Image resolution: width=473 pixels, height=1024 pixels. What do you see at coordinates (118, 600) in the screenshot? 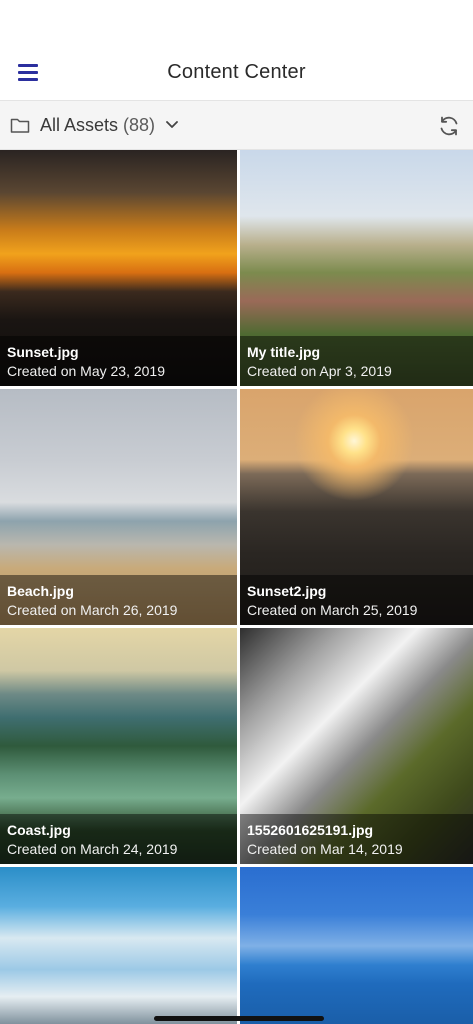
I see `asset-caption: Beach.jpg Created on March 26, 2019` at bounding box center [118, 600].